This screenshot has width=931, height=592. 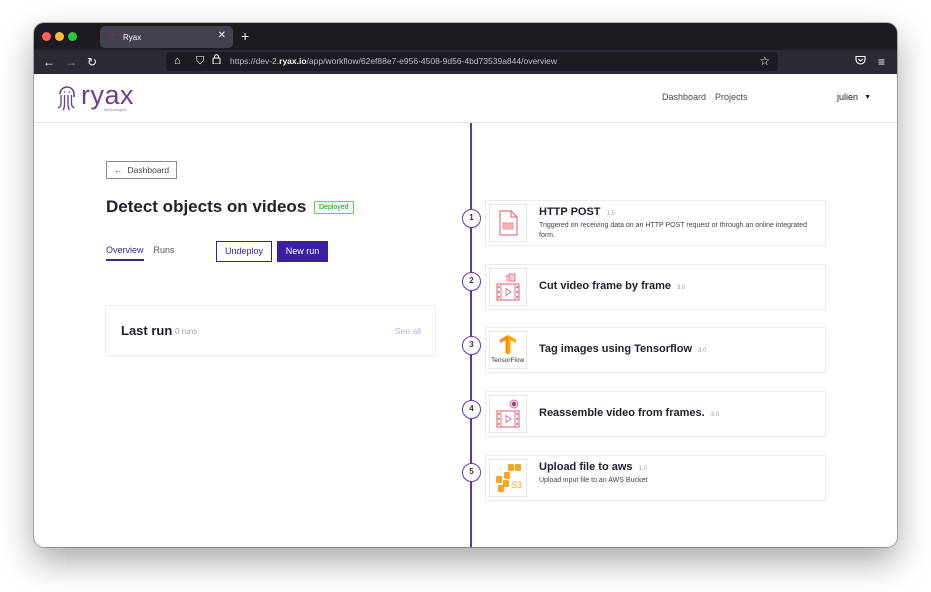 What do you see at coordinates (616, 349) in the screenshot?
I see `step-title-text: Tag images using Tensorflow` at bounding box center [616, 349].